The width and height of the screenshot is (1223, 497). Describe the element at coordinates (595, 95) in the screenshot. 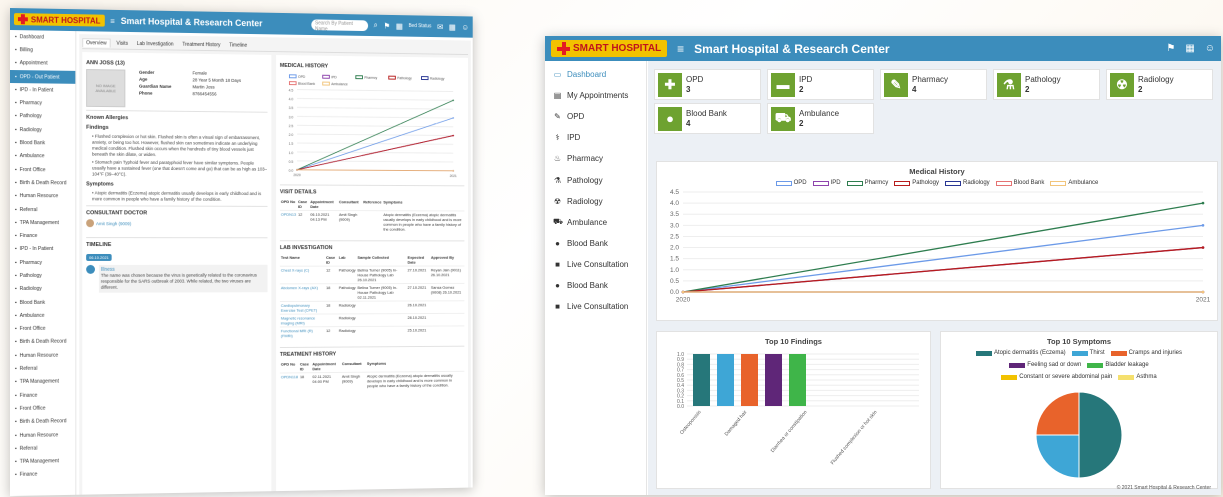

I see `sidebar-item: ▤ My Appointments` at that location.